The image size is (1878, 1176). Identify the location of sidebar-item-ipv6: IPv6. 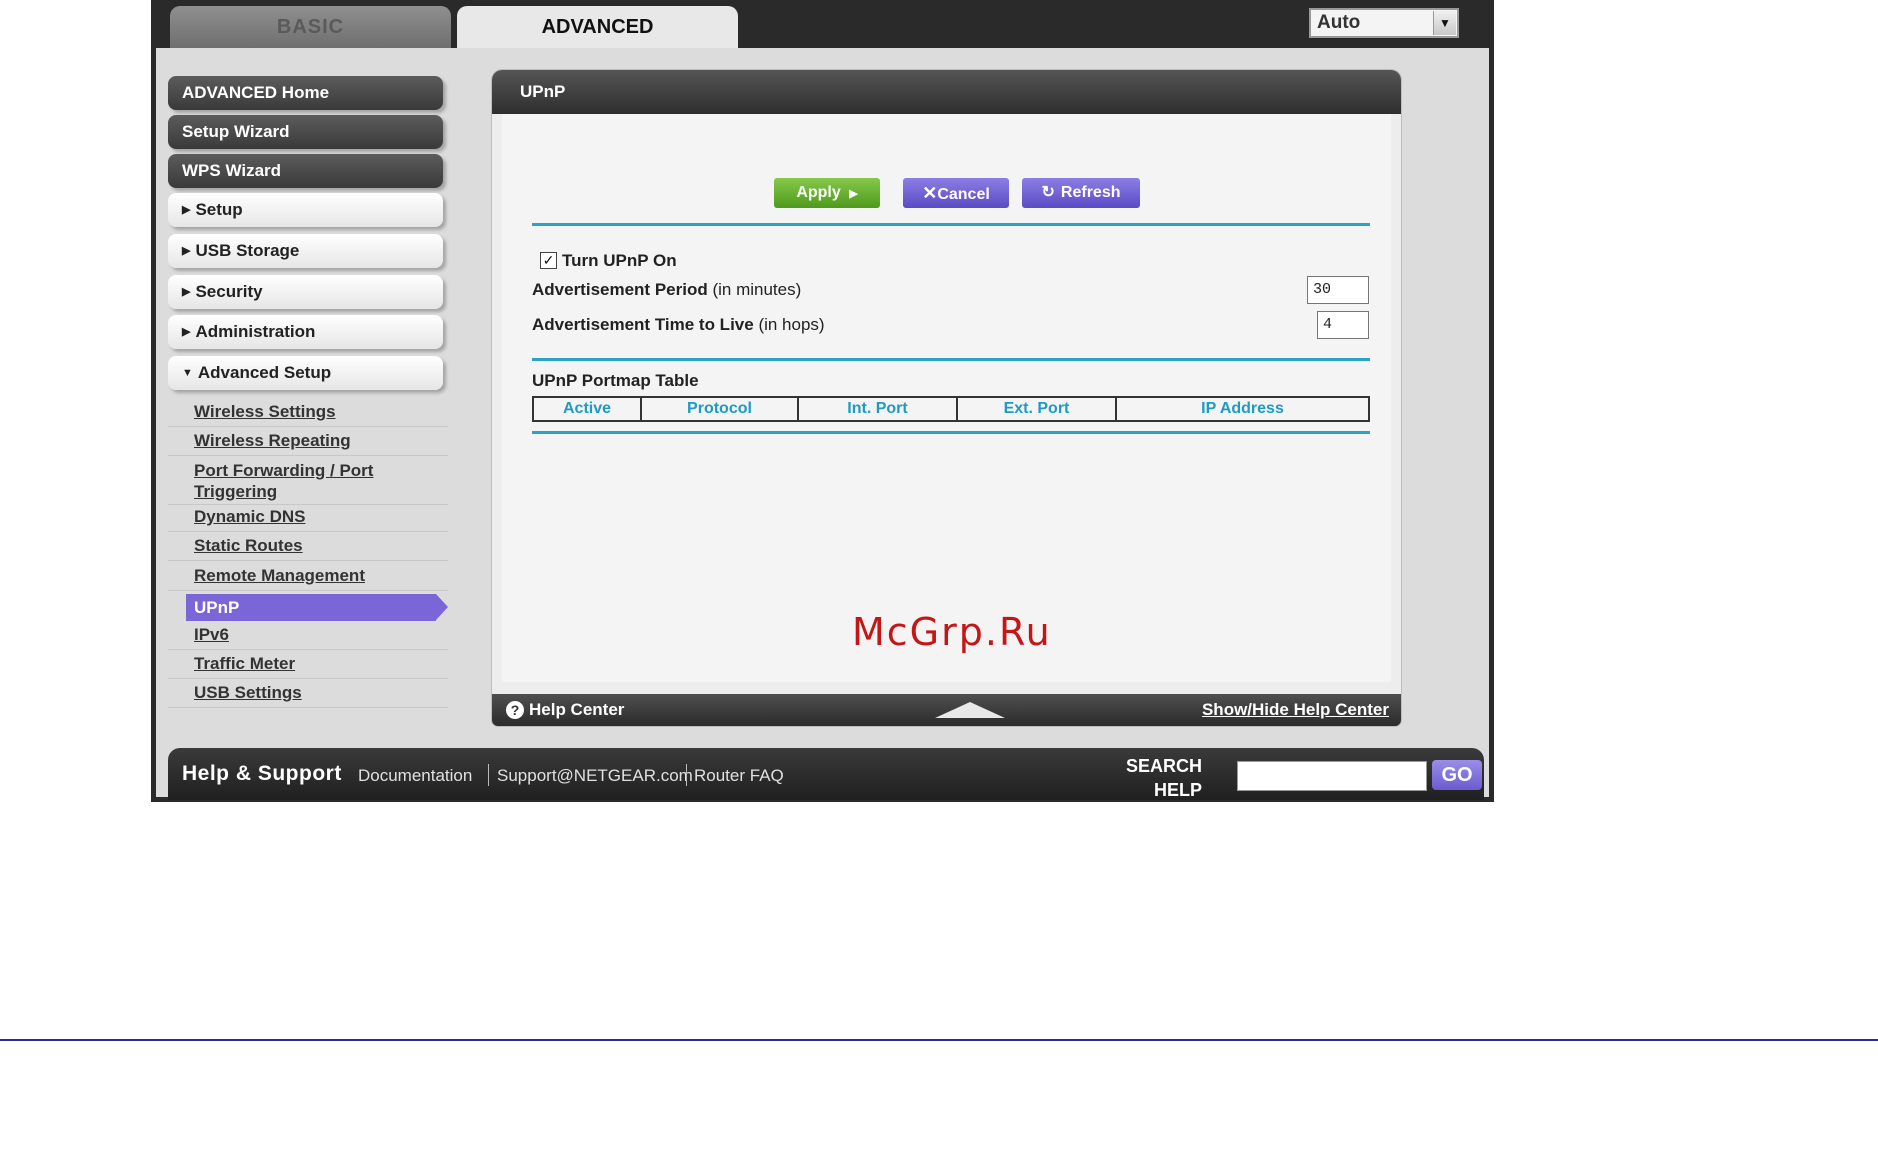
(308, 637).